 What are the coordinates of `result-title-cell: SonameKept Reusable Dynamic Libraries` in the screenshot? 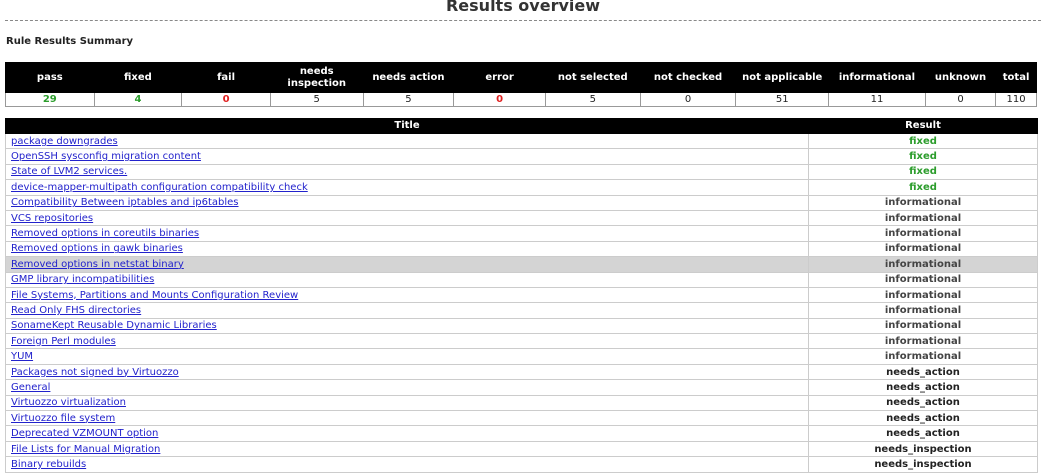 It's located at (407, 326).